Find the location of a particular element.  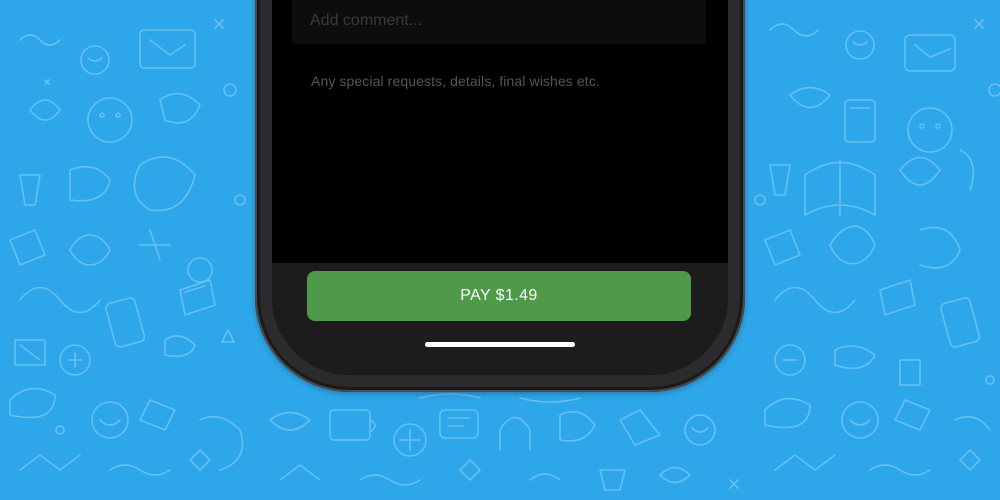

comment-input is located at coordinates (499, 22).